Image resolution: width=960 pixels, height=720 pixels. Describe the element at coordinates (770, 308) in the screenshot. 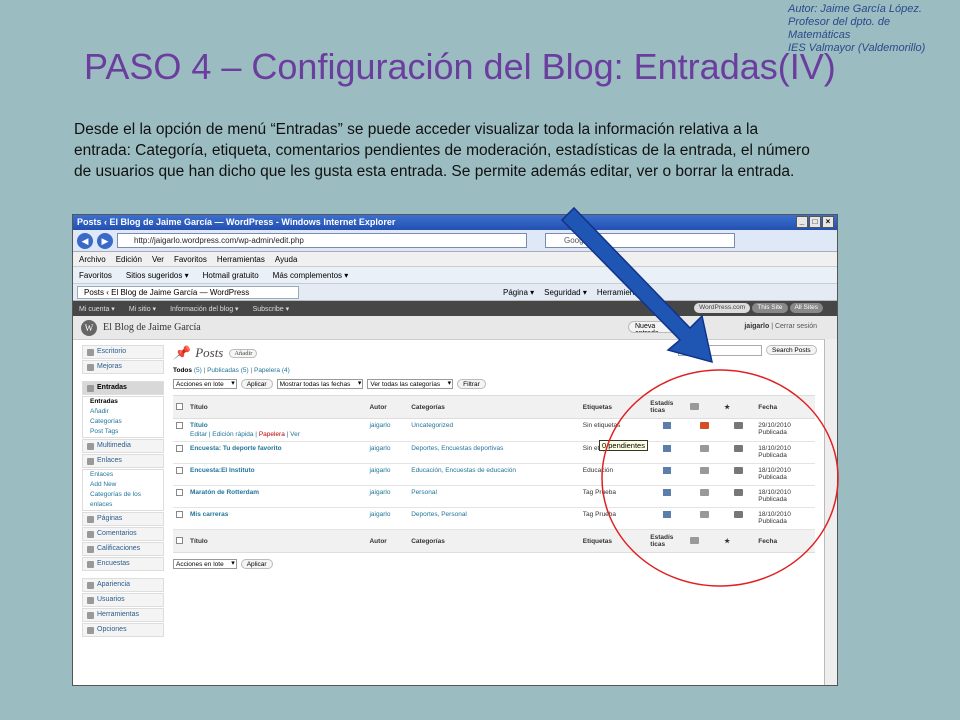

I see `adminbar-this-site: This Site` at that location.